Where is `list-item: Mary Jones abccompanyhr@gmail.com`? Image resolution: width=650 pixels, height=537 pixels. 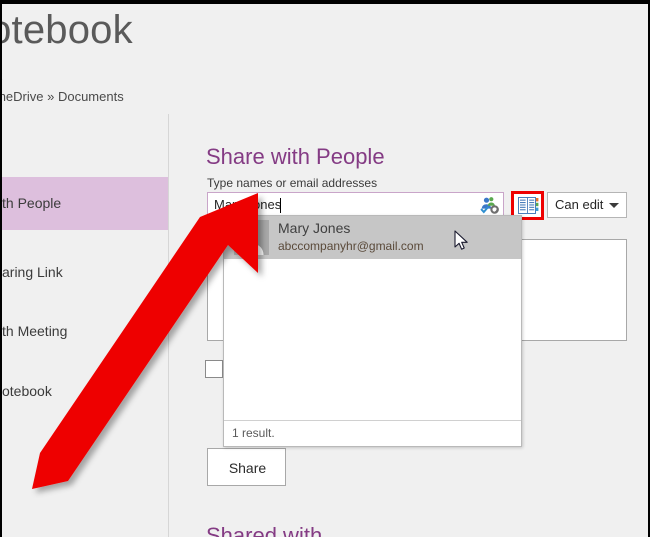 list-item: Mary Jones abccompanyhr@gmail.com is located at coordinates (372, 237).